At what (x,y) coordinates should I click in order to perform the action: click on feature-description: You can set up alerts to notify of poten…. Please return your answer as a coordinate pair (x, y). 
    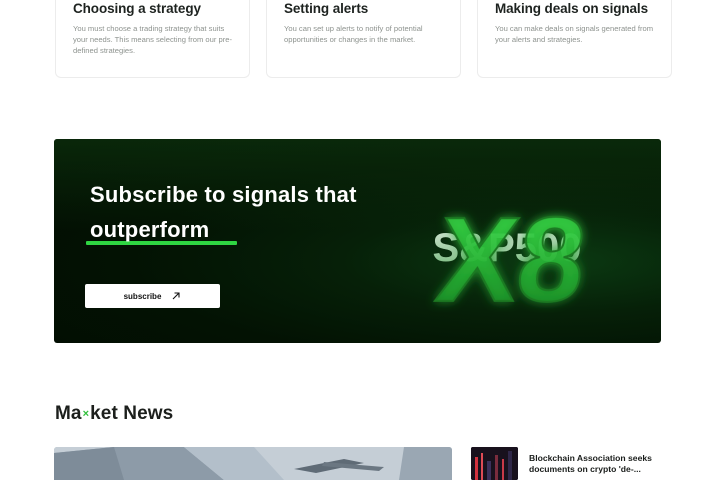
    Looking at the image, I should click on (353, 34).